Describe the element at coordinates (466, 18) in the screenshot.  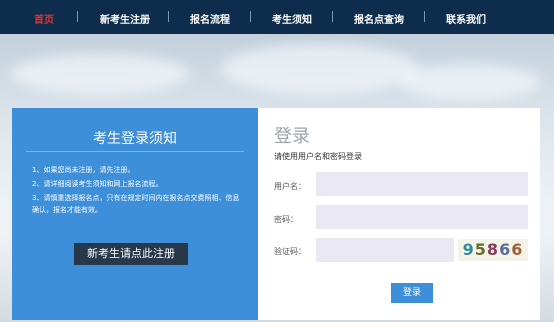
I see `nav-item-contact: 联系我们` at that location.